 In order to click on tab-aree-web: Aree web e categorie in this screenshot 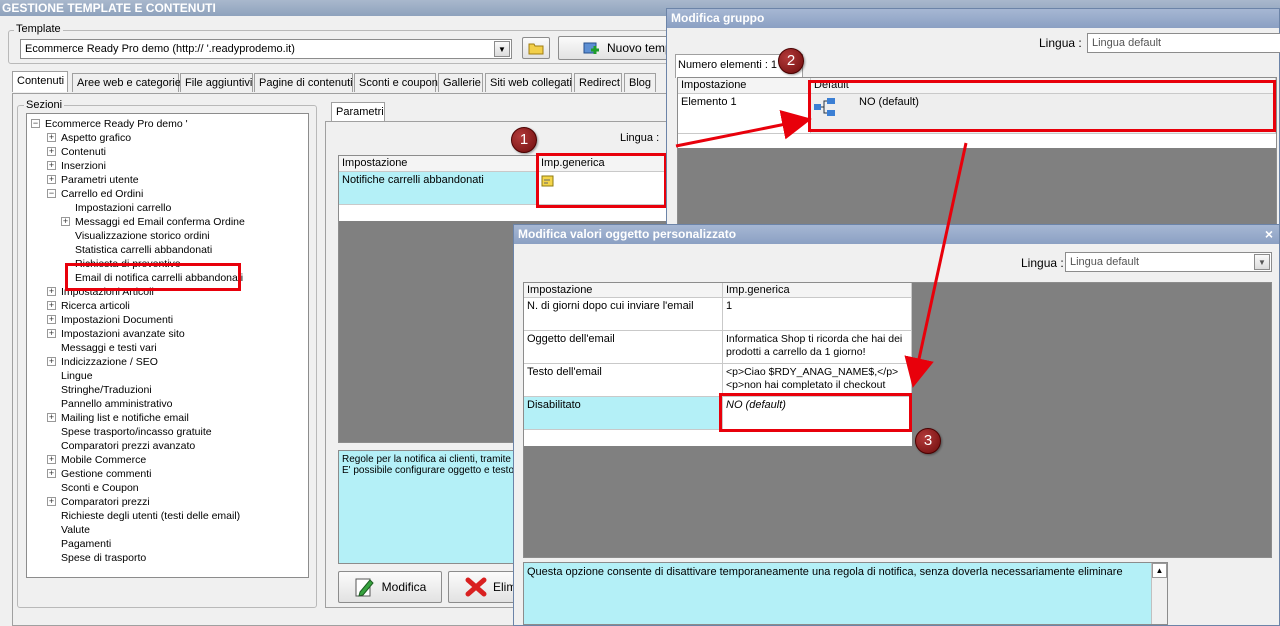, I will do `click(126, 82)`.